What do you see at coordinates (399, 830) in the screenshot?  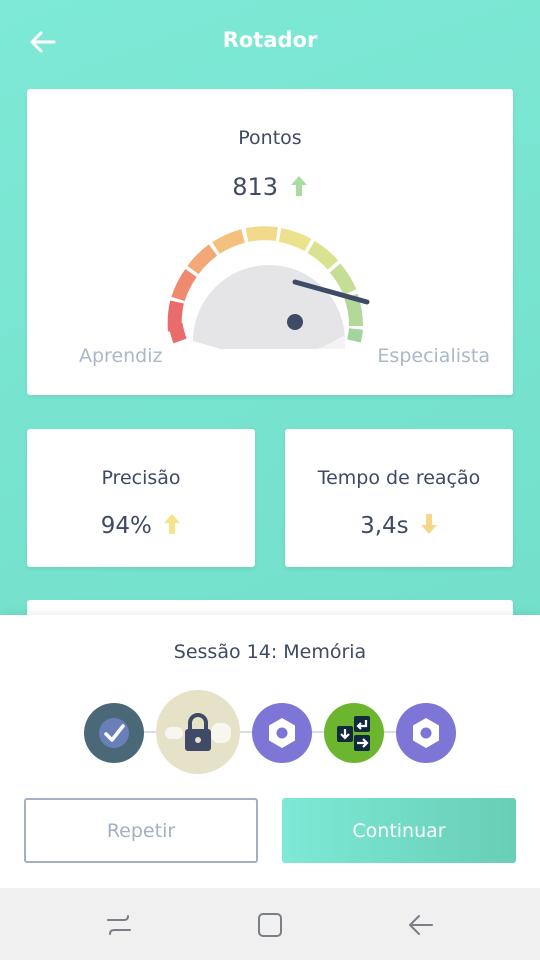 I see `continue-button: Continuar` at bounding box center [399, 830].